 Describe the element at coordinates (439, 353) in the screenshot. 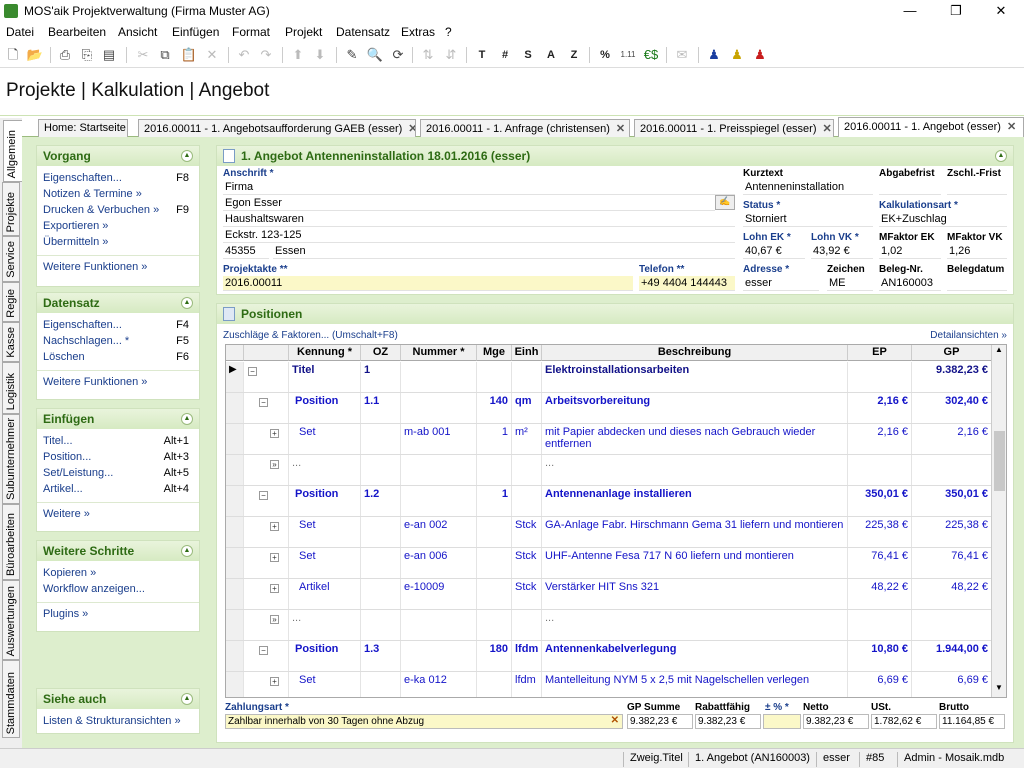

I see `col-nummer: Nummer *` at that location.